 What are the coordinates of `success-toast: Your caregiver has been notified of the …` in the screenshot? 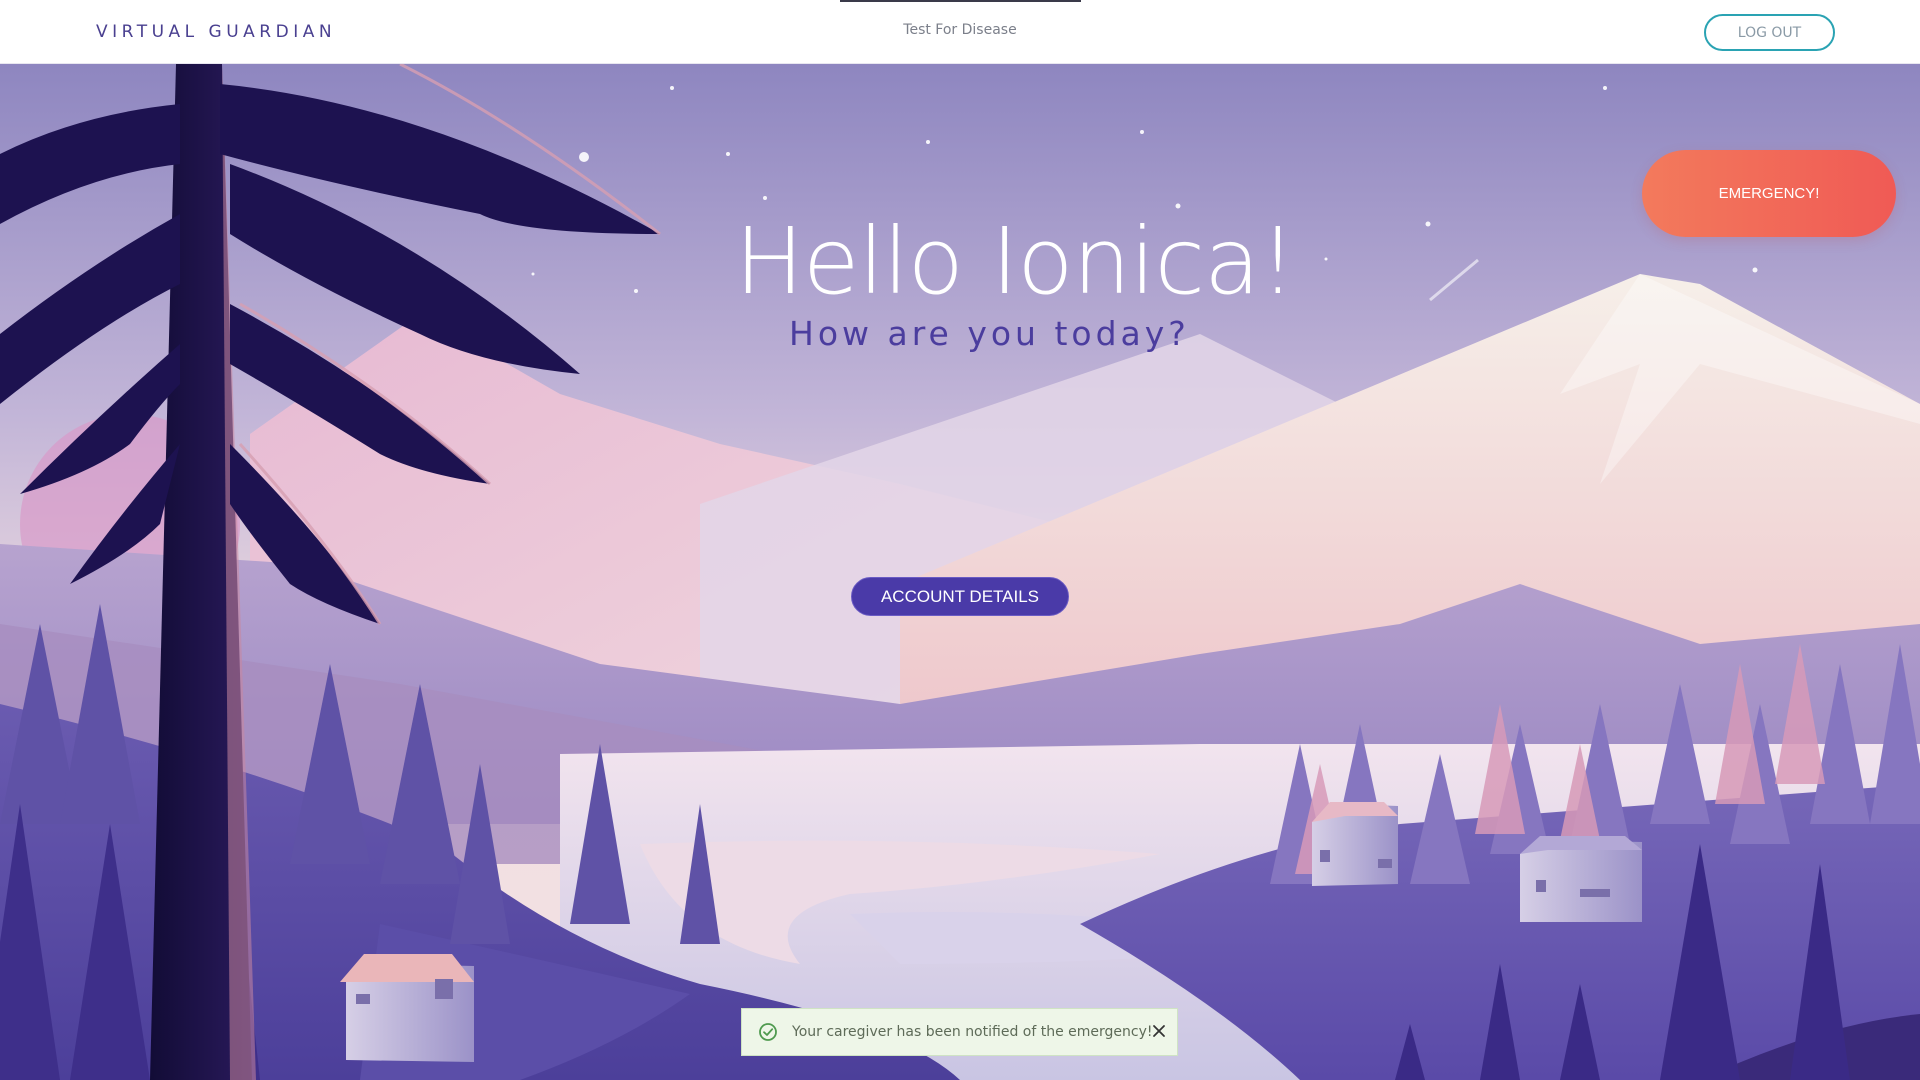 It's located at (959, 1032).